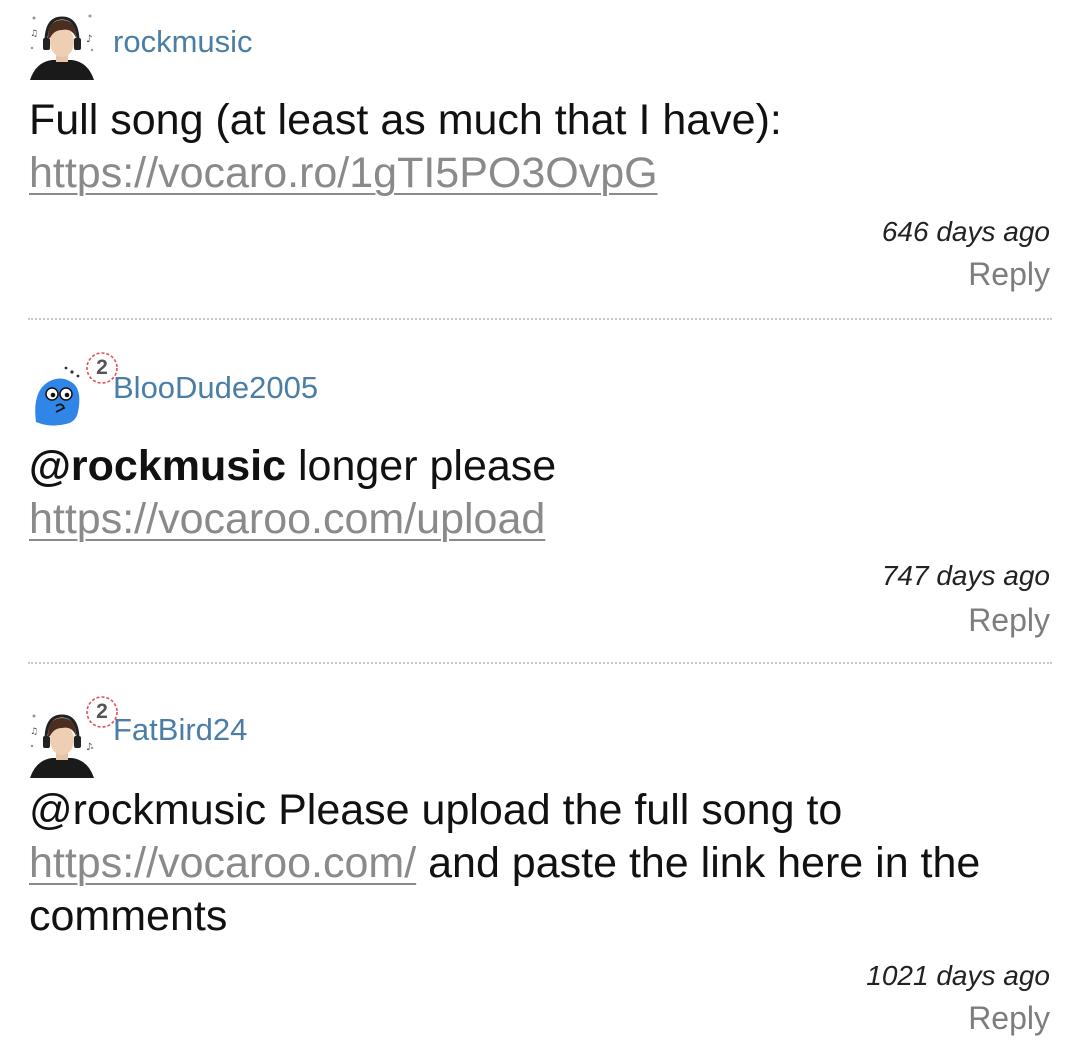 The image size is (1080, 1043). What do you see at coordinates (965, 231) in the screenshot?
I see `comment-timestamp: 646 days ago` at bounding box center [965, 231].